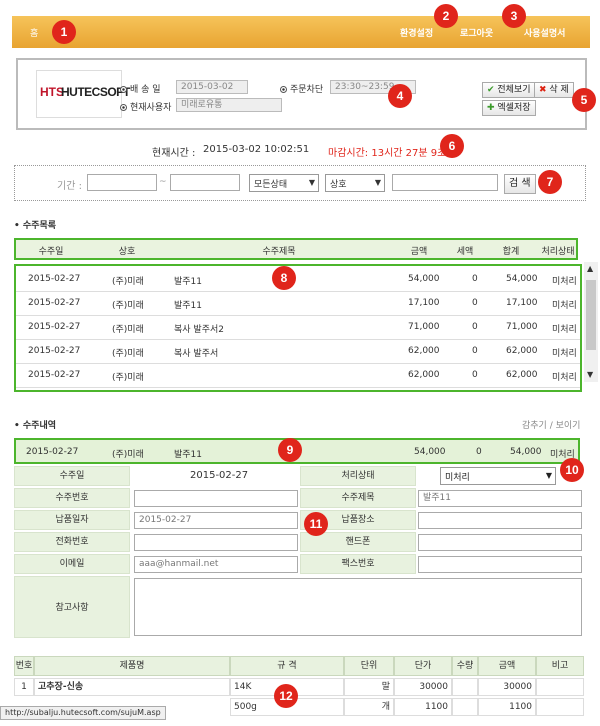 This screenshot has width=600, height=726. Describe the element at coordinates (132, 666) in the screenshot. I see `col-product: 제품명` at that location.